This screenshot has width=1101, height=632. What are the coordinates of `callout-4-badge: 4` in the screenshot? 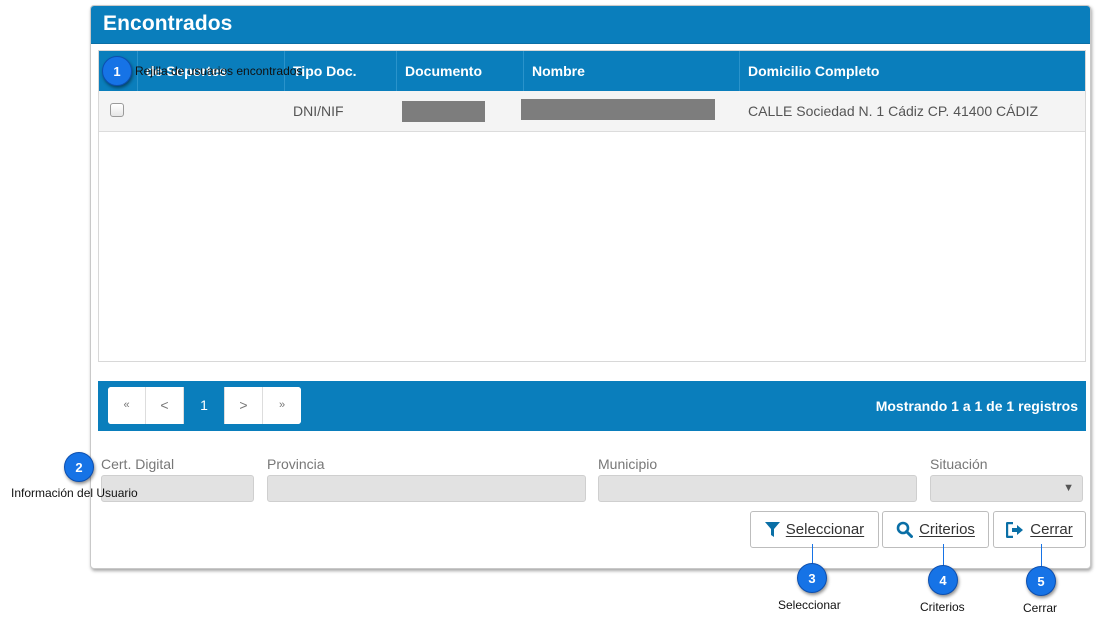 It's located at (943, 580).